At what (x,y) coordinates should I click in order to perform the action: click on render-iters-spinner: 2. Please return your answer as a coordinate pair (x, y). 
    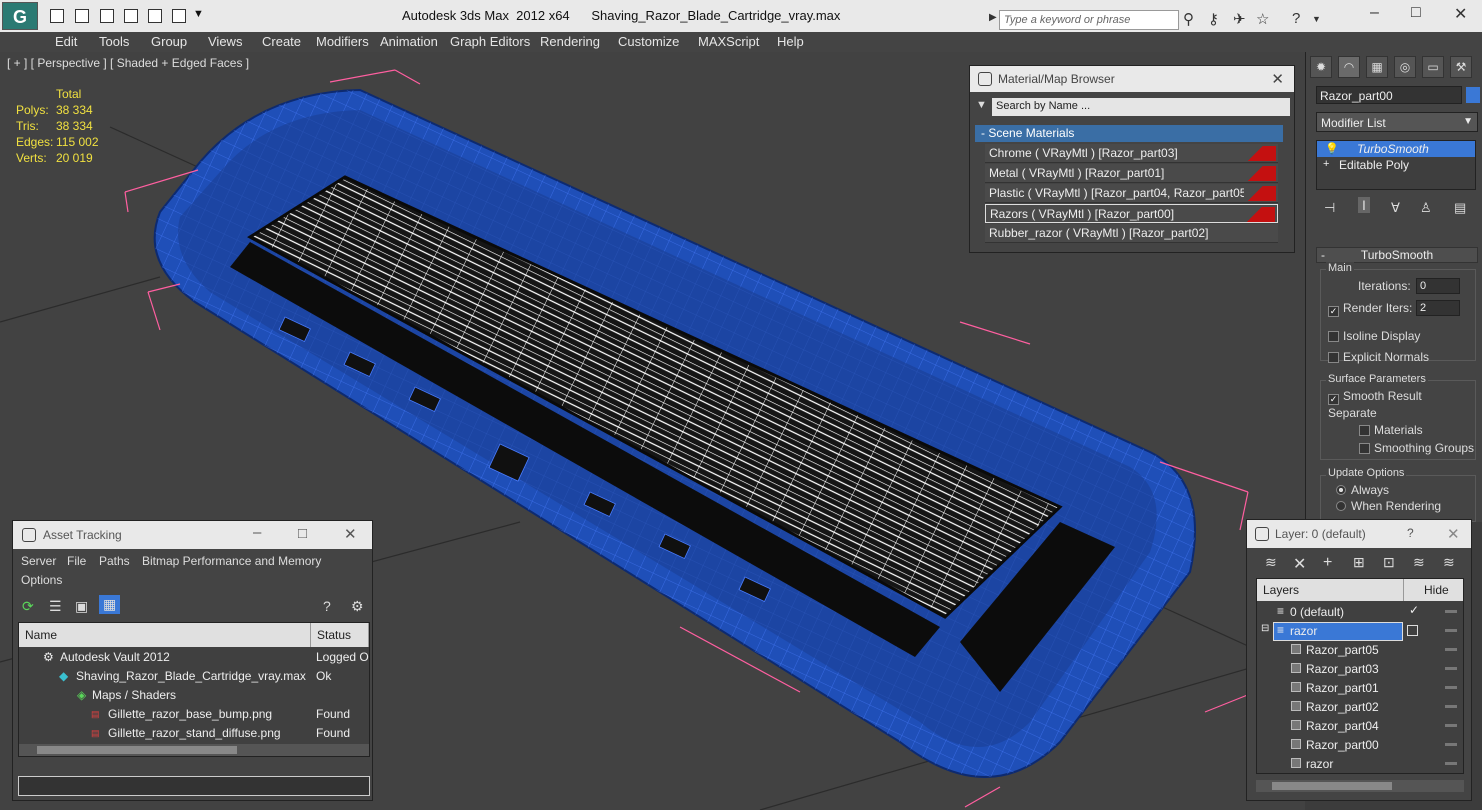
    Looking at the image, I should click on (1438, 308).